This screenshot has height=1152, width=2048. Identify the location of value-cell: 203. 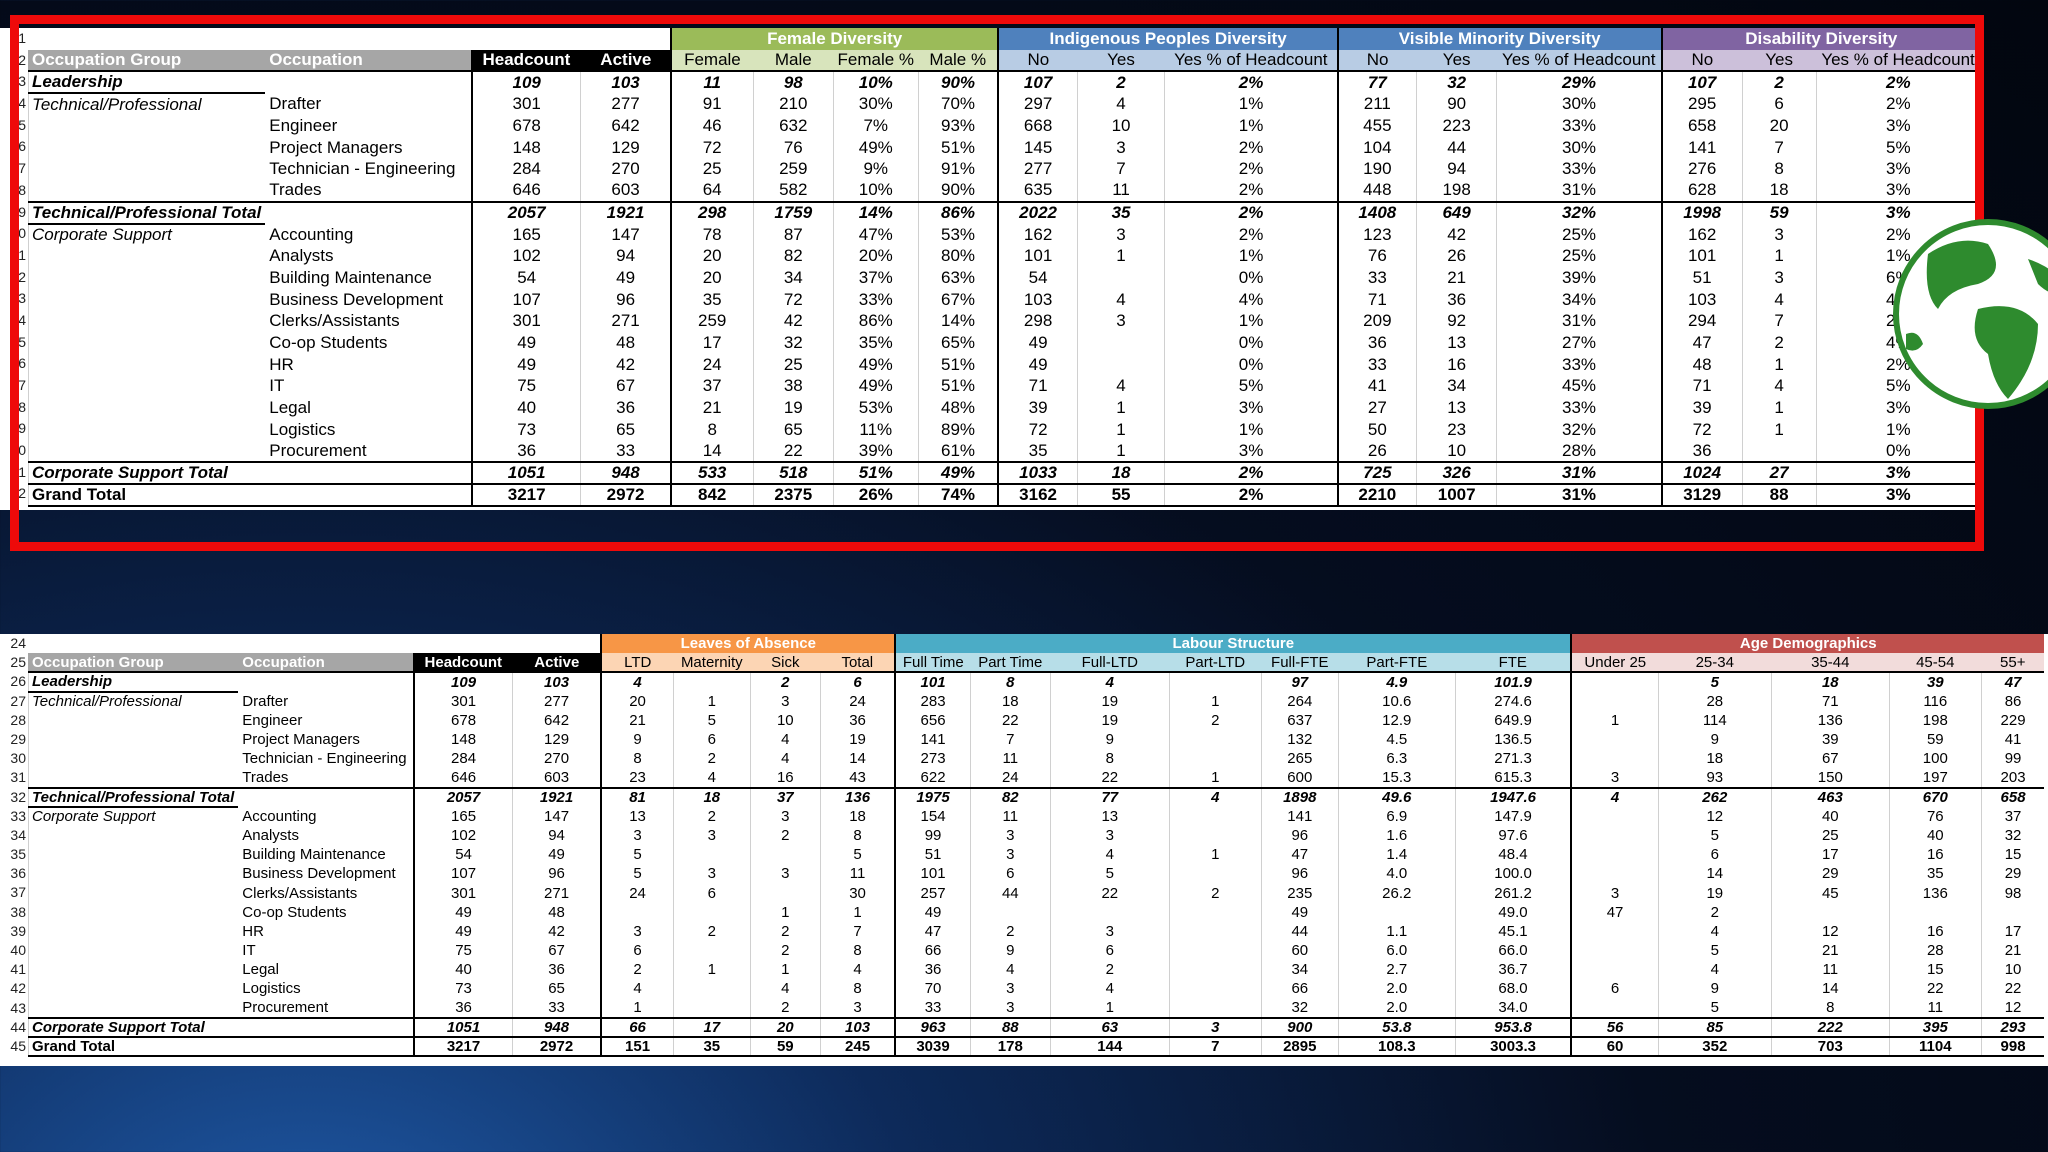
(2012, 778).